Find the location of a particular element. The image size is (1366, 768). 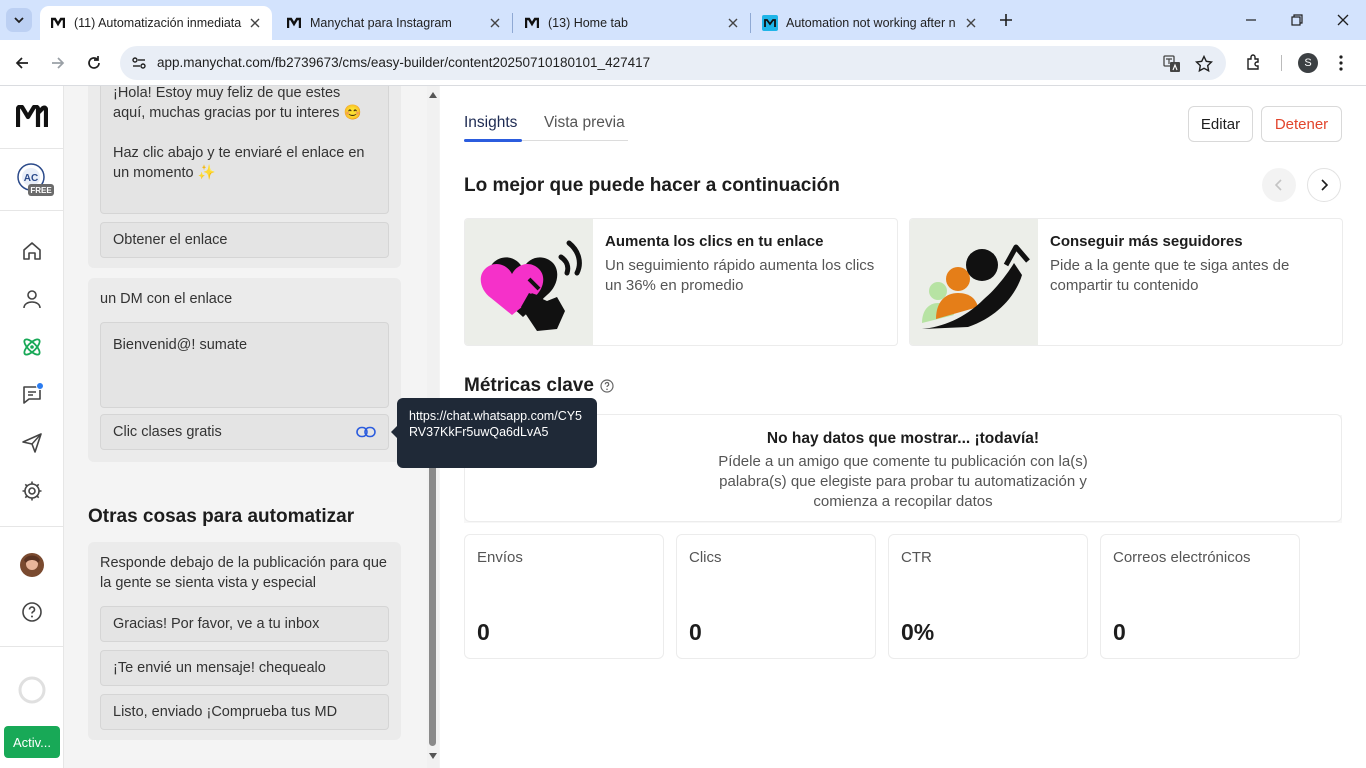

metric-label: Envíos is located at coordinates (500, 557).